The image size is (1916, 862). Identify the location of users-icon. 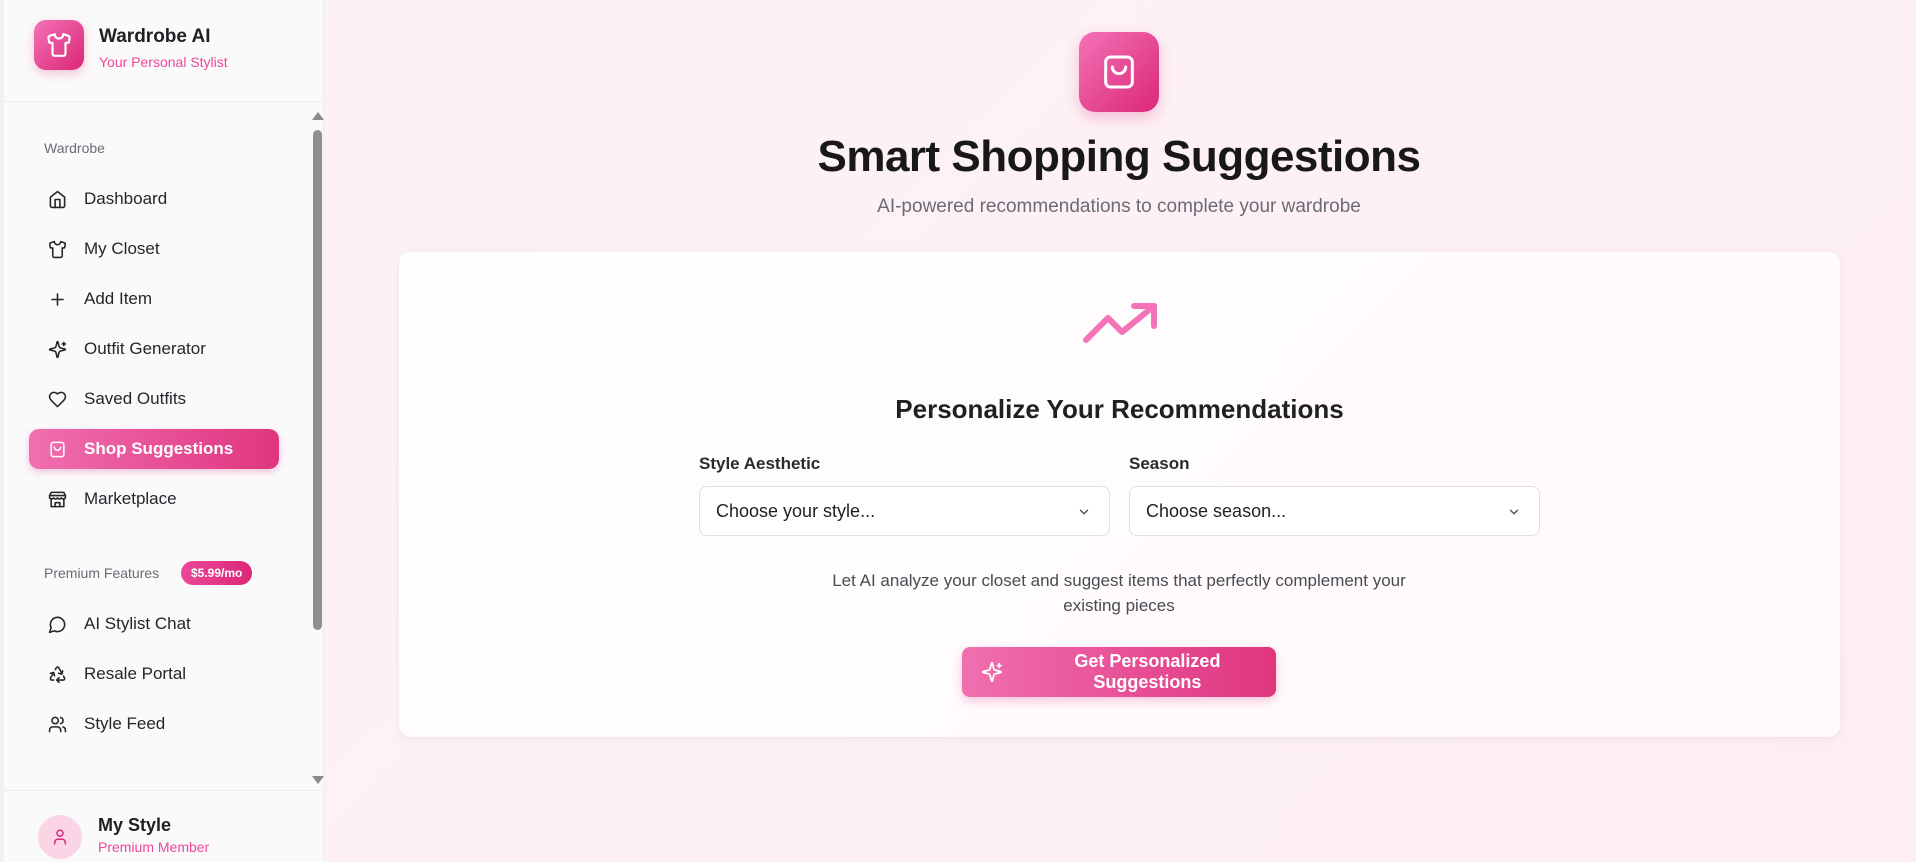
(57, 724).